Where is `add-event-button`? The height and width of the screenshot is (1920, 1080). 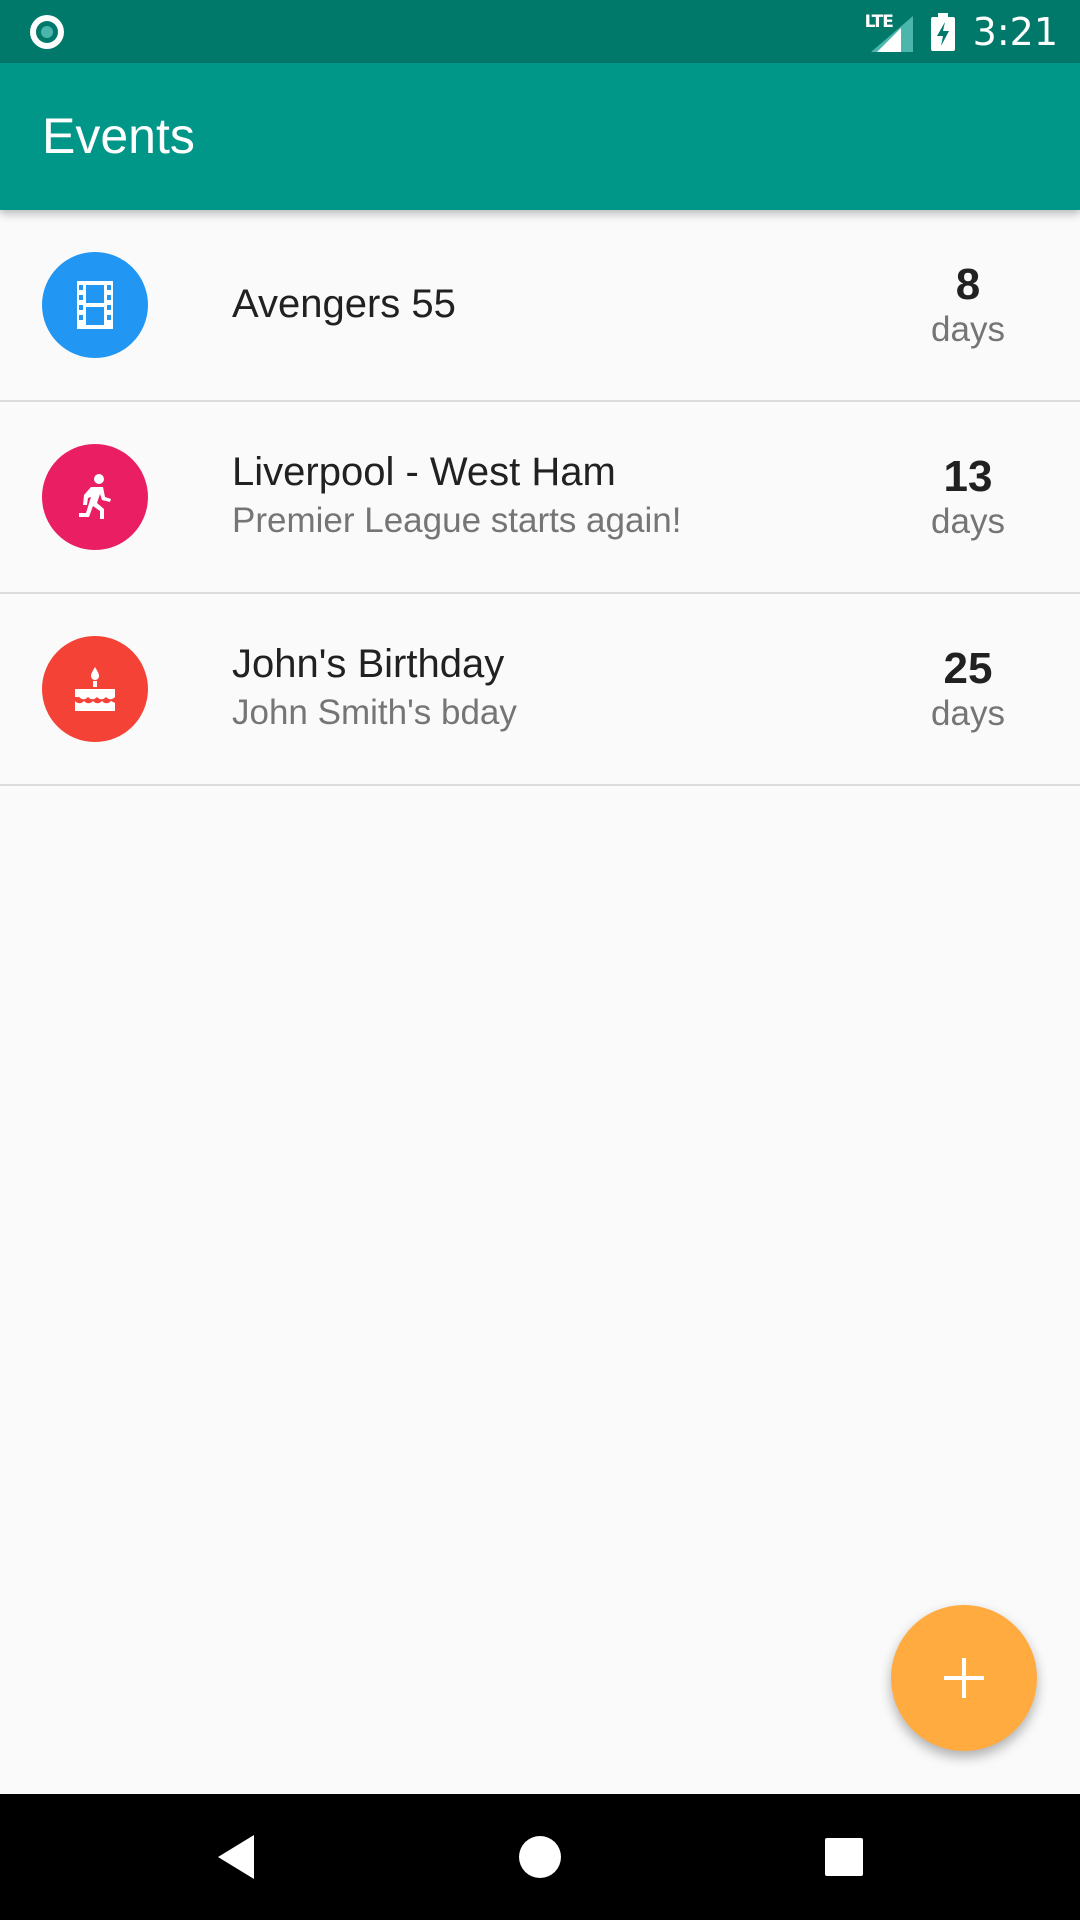 add-event-button is located at coordinates (964, 1678).